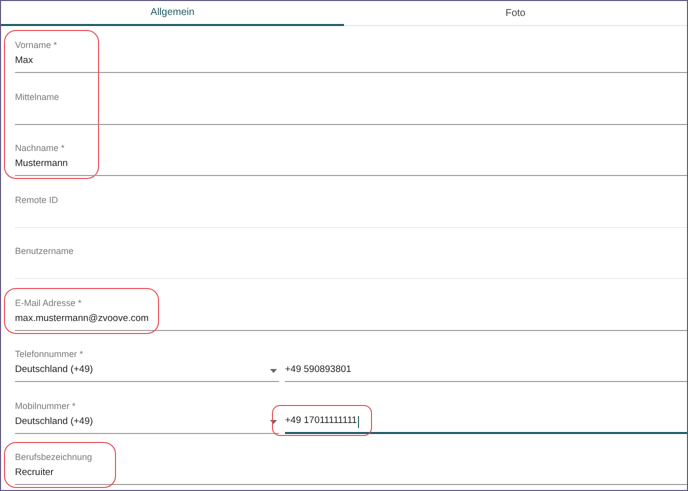 The width and height of the screenshot is (688, 491). I want to click on tab: Foto, so click(515, 13).